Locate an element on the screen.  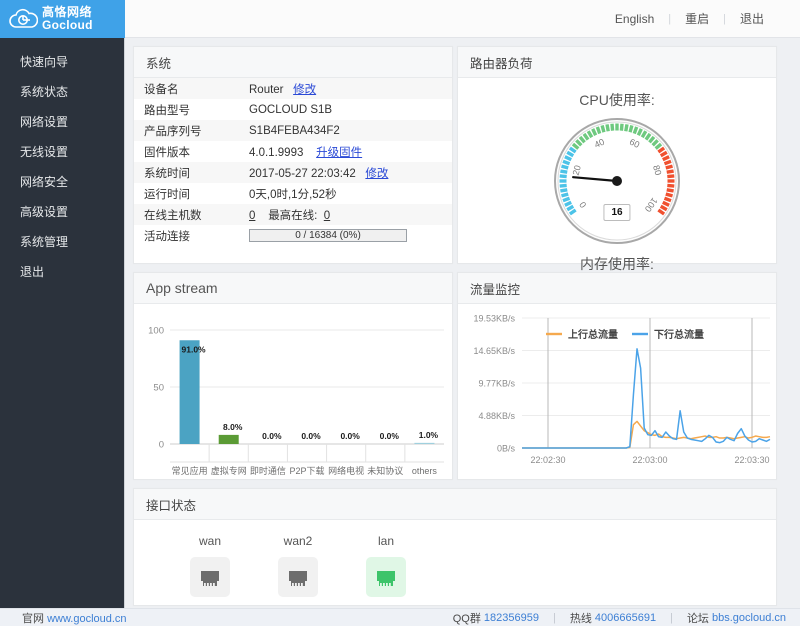
row-value: Router 修改 is located at coordinates (345, 88).